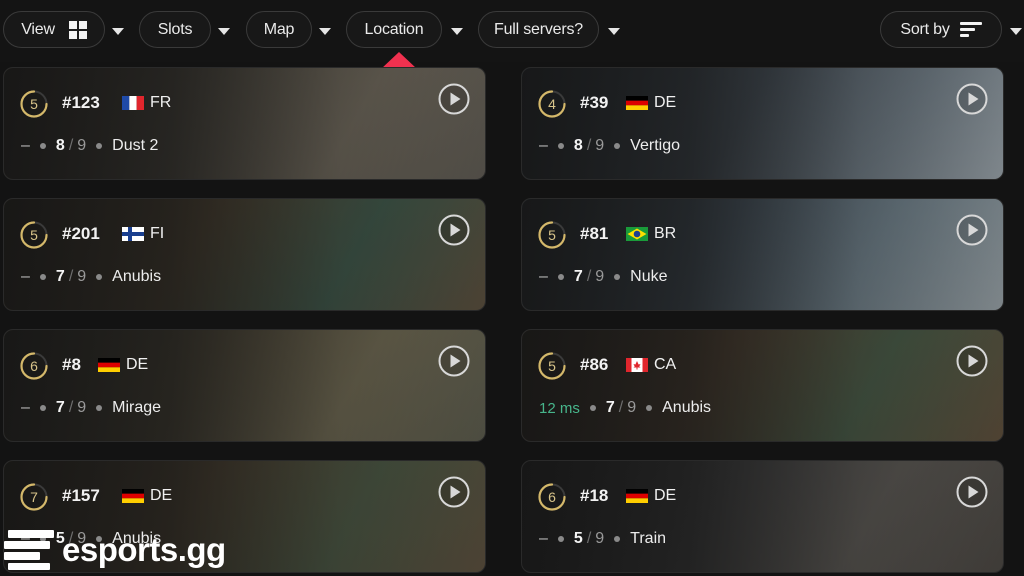 The image size is (1024, 576). I want to click on server-stats: – 7/9 Anubis, so click(91, 277).